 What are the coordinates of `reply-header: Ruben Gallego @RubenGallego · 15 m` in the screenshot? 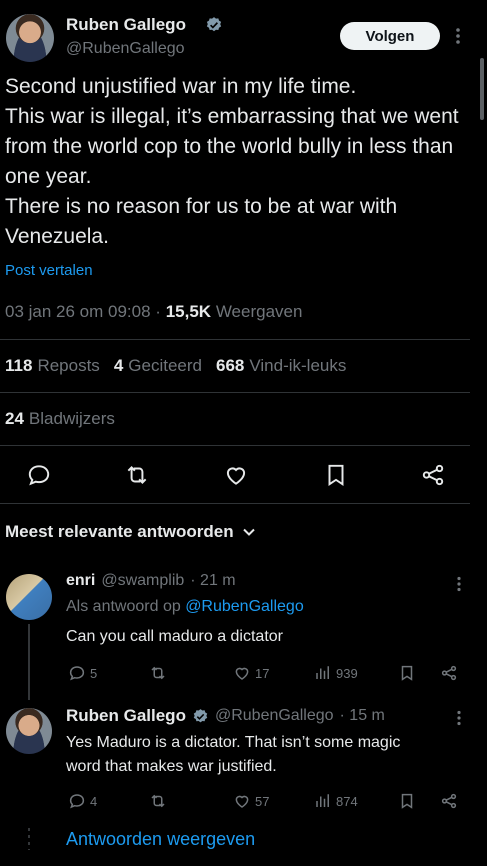 It's located at (225, 716).